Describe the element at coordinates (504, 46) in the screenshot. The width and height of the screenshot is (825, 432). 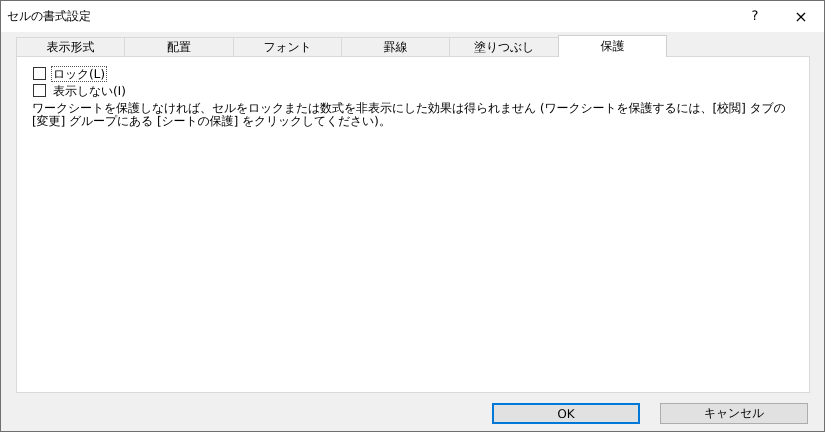
I see `tab: 塗りつぶし` at that location.